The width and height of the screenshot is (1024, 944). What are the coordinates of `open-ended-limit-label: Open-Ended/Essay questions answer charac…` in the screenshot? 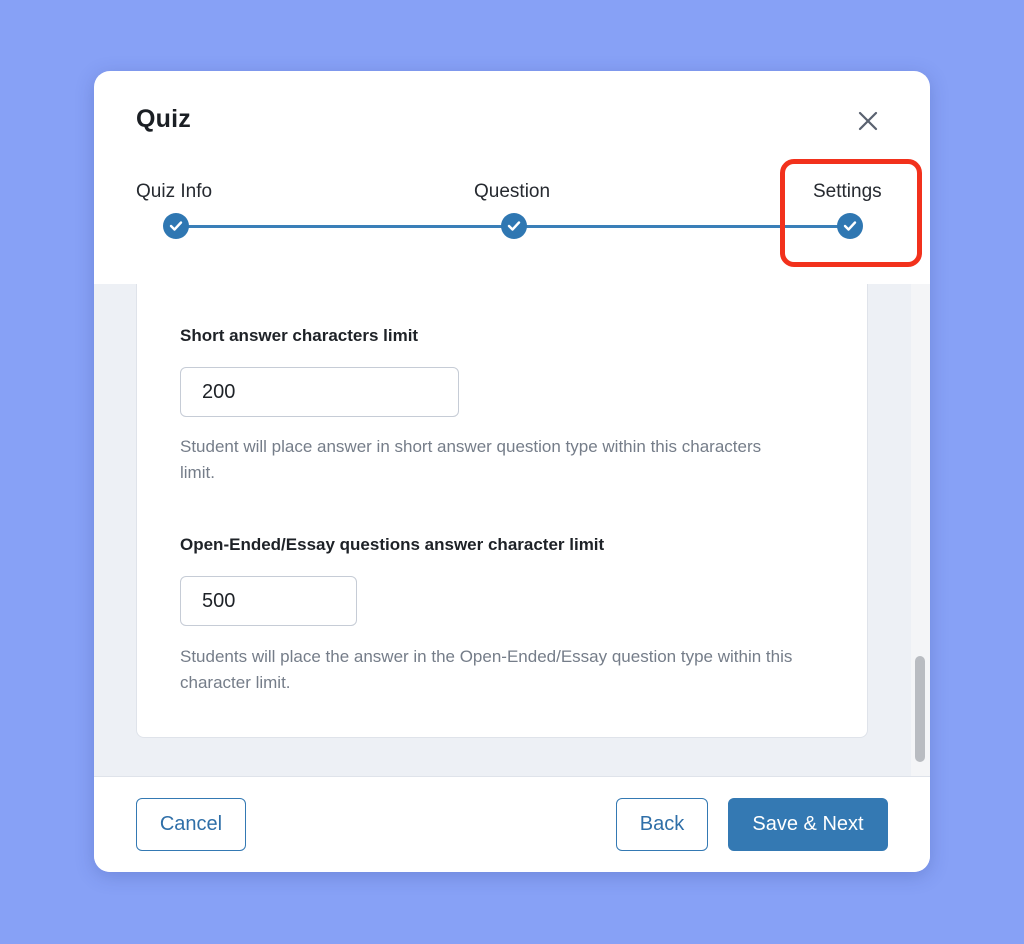 It's located at (392, 544).